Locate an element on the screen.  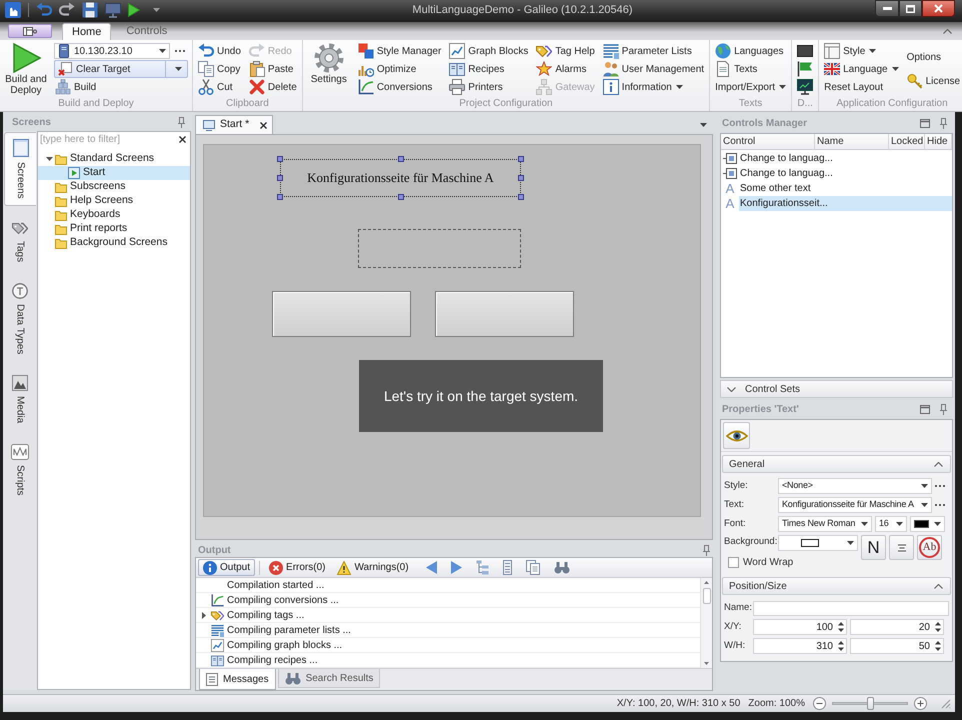
ribbon-button: Texts is located at coordinates (751, 69).